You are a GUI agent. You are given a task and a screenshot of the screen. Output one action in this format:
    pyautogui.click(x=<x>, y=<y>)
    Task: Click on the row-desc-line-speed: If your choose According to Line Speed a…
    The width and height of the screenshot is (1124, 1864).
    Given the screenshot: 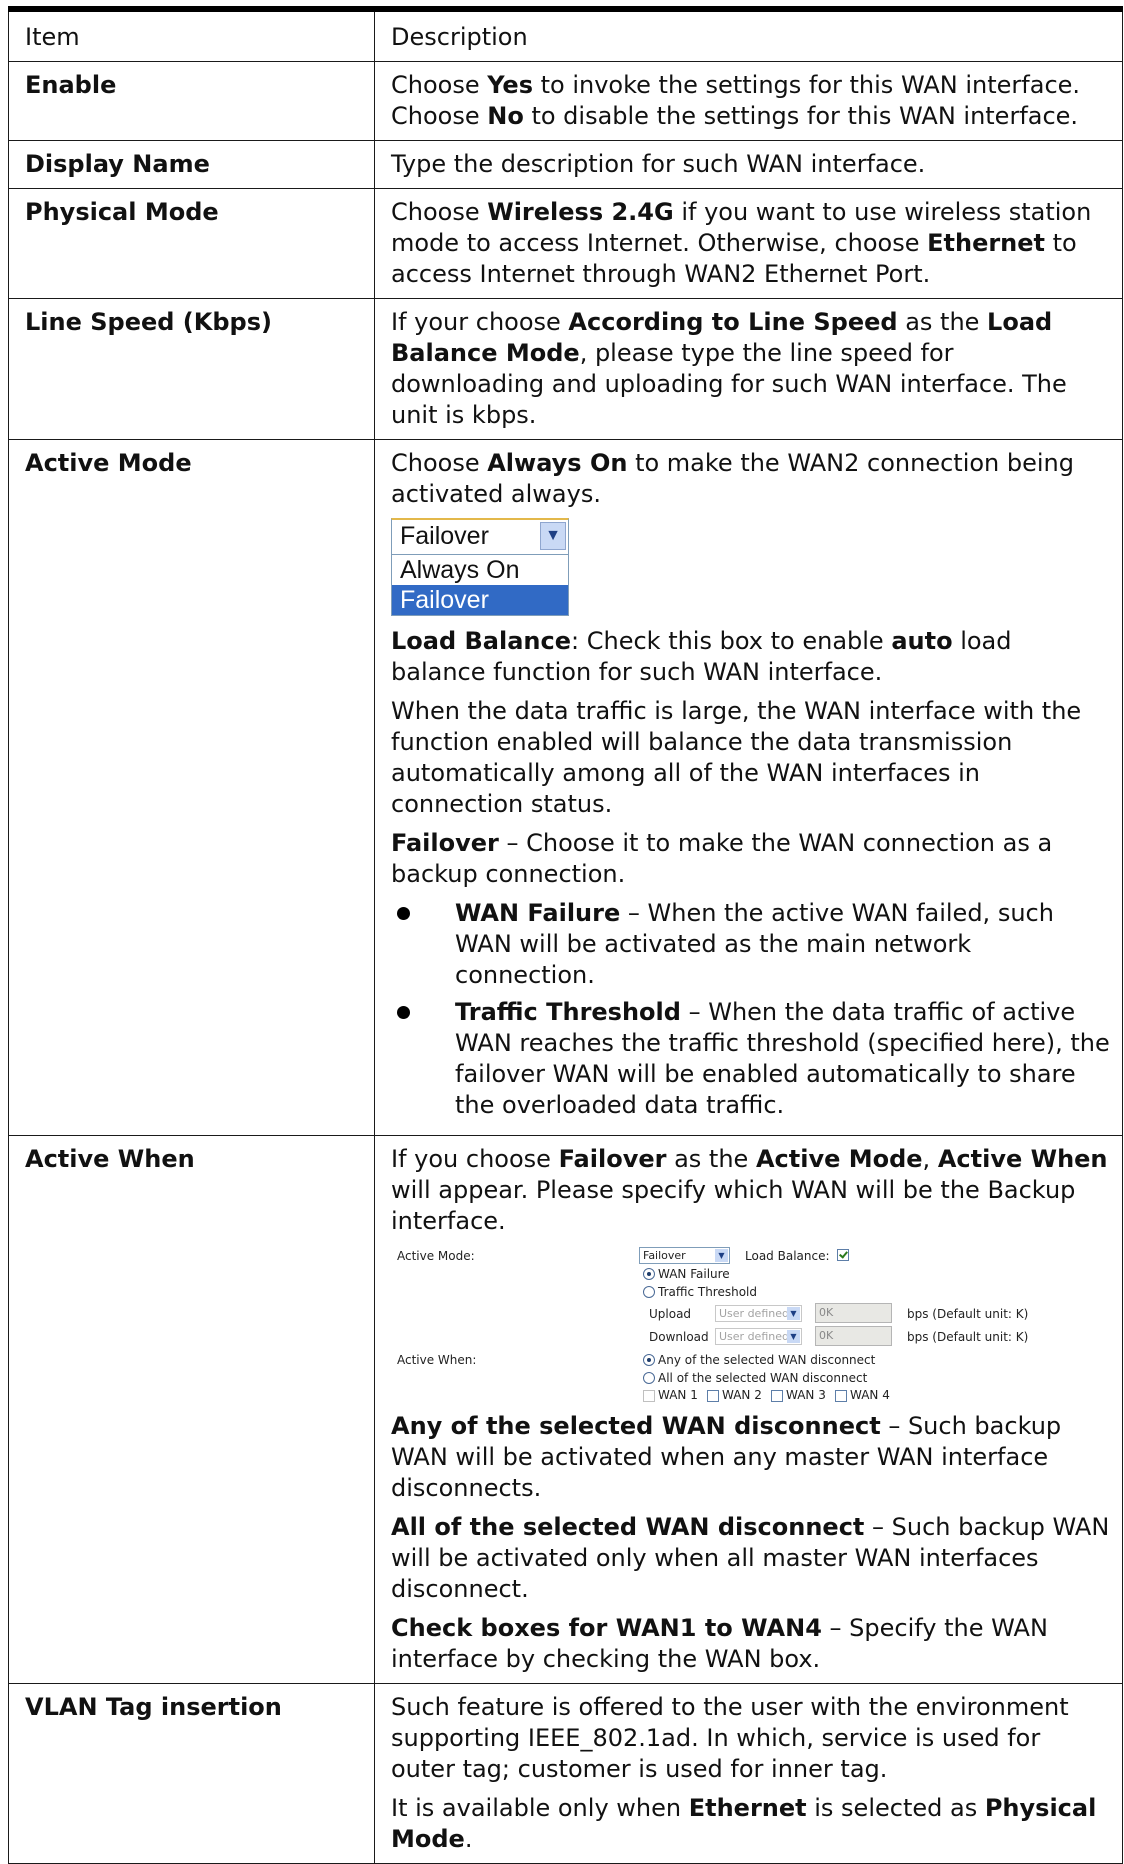 What is the action you would take?
    pyautogui.click(x=748, y=369)
    